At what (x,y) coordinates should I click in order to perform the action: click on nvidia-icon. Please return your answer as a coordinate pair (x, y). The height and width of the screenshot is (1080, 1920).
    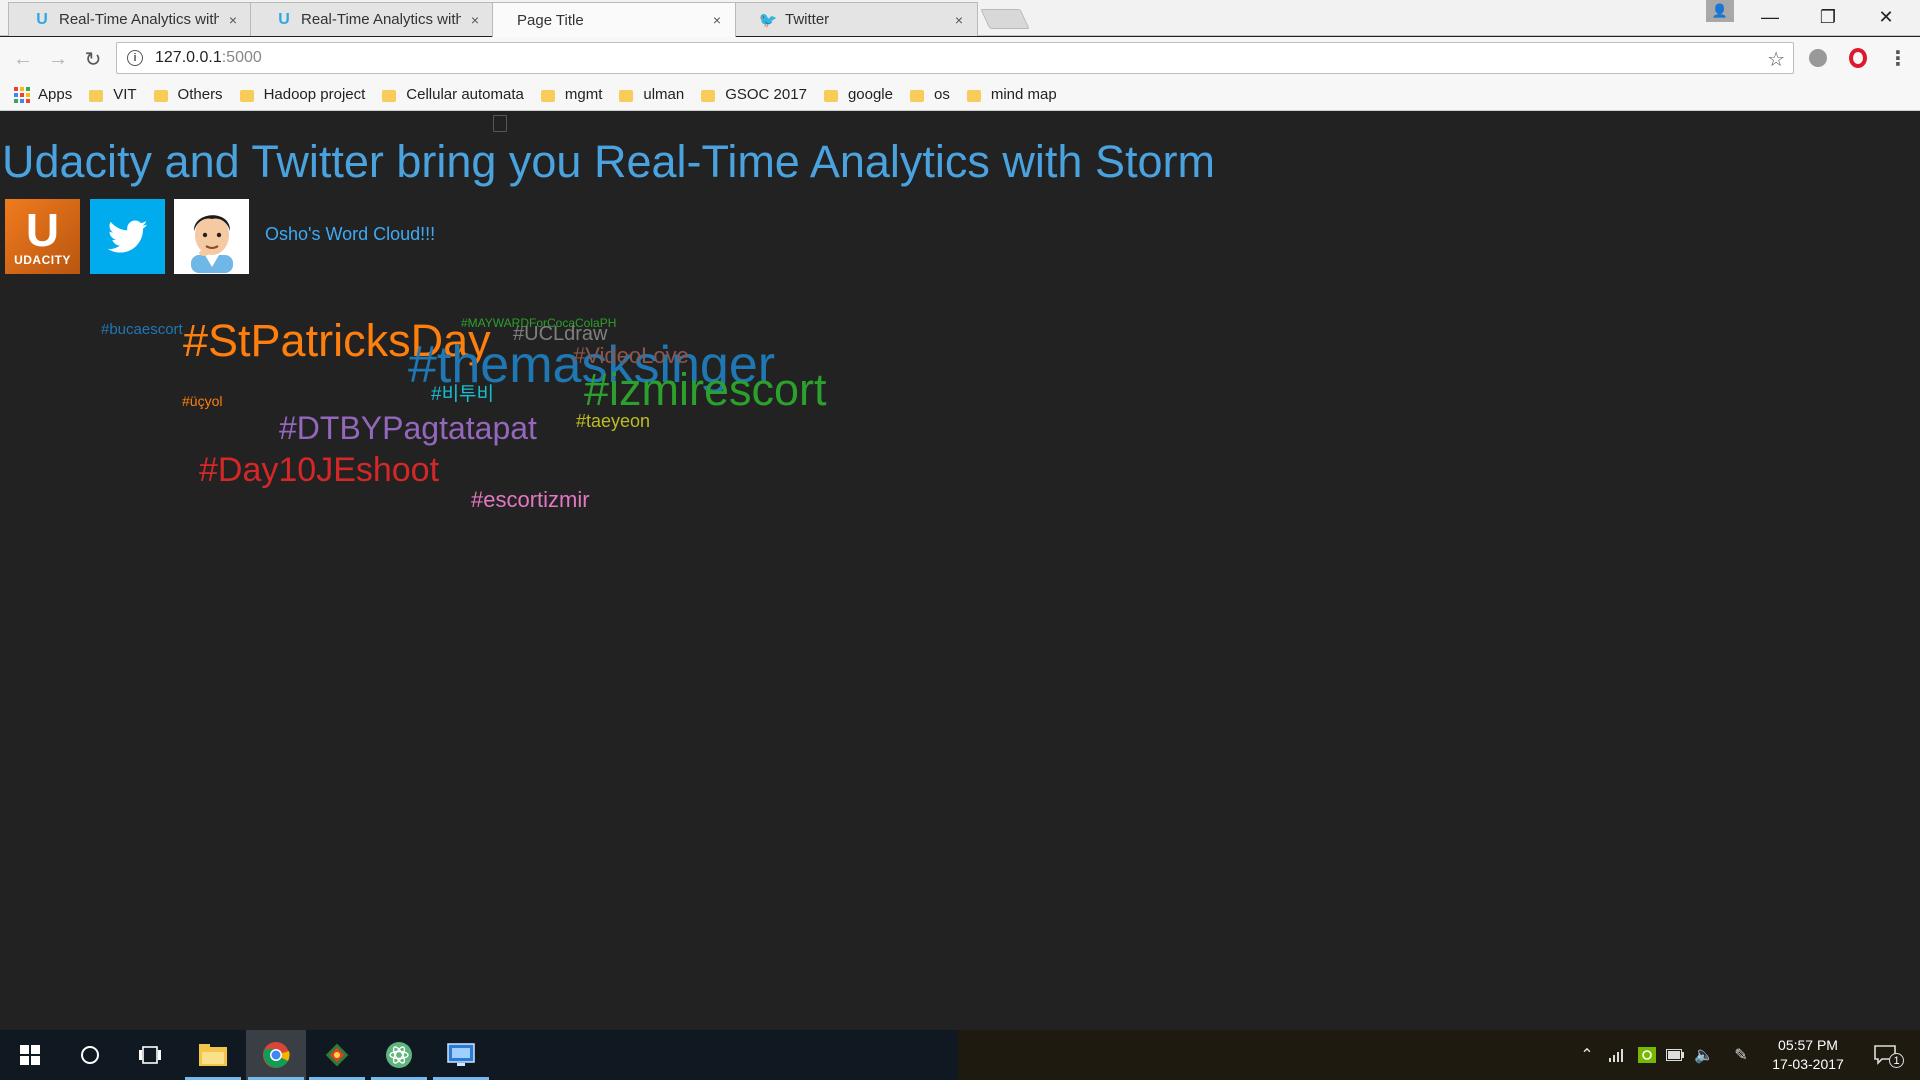
    Looking at the image, I should click on (1647, 1055).